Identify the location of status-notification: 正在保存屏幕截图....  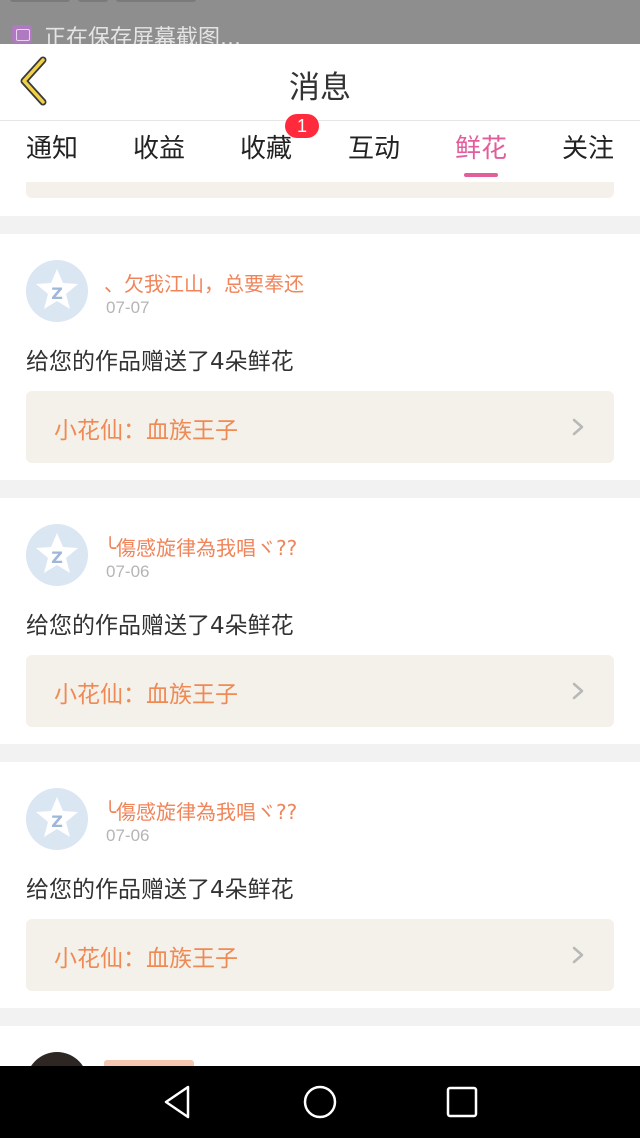
(142, 35).